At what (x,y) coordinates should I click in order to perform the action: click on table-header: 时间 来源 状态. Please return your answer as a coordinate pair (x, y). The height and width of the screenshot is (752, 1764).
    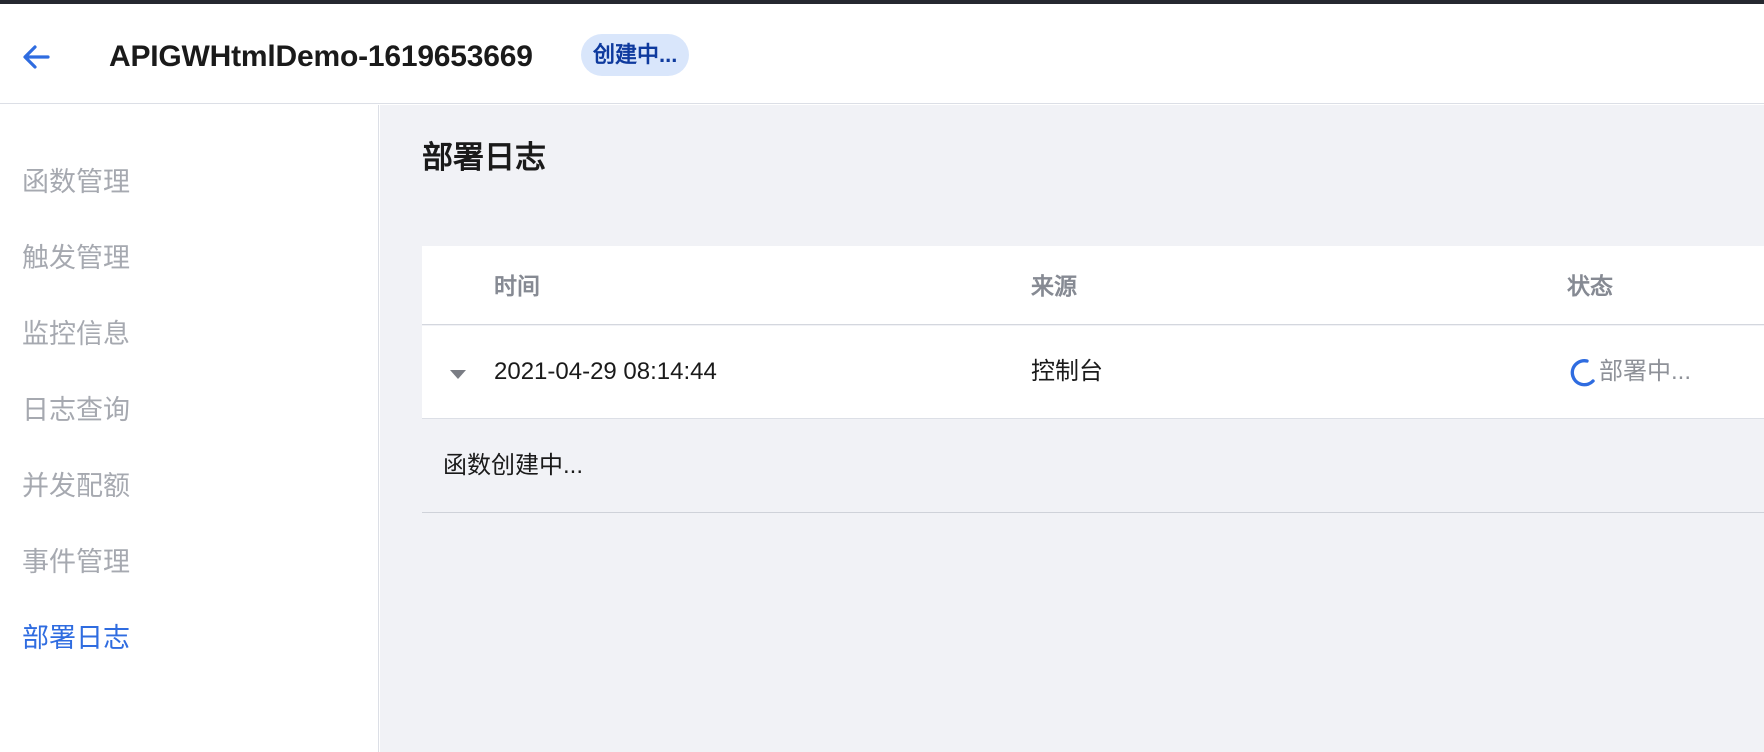
    Looking at the image, I should click on (1093, 285).